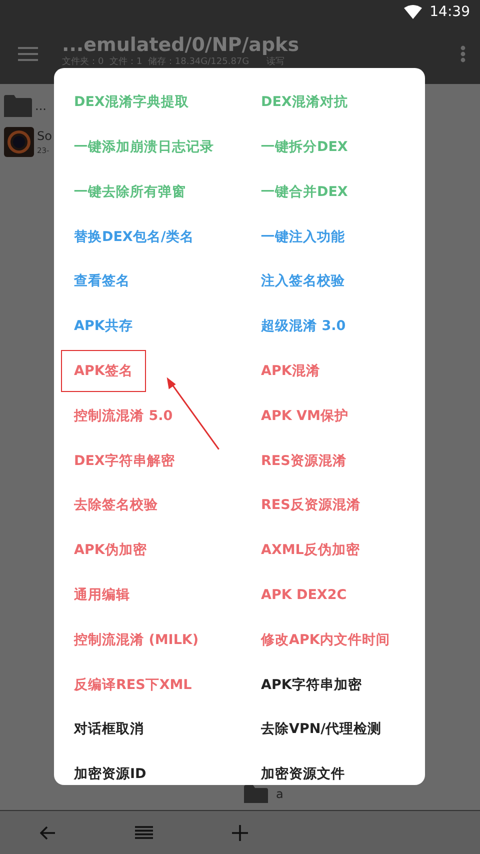 The height and width of the screenshot is (854, 480). I want to click on more-icon, so click(463, 54).